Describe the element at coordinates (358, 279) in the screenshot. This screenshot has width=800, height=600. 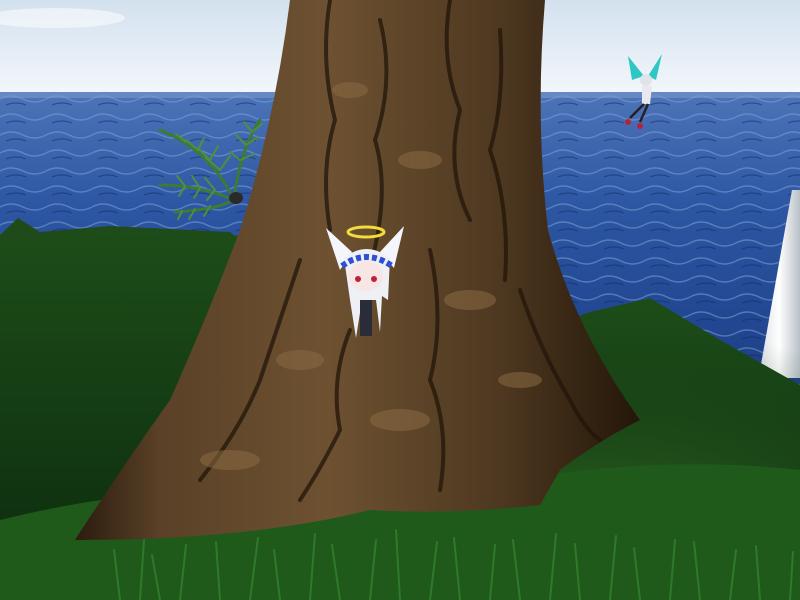
I see `left-eye` at that location.